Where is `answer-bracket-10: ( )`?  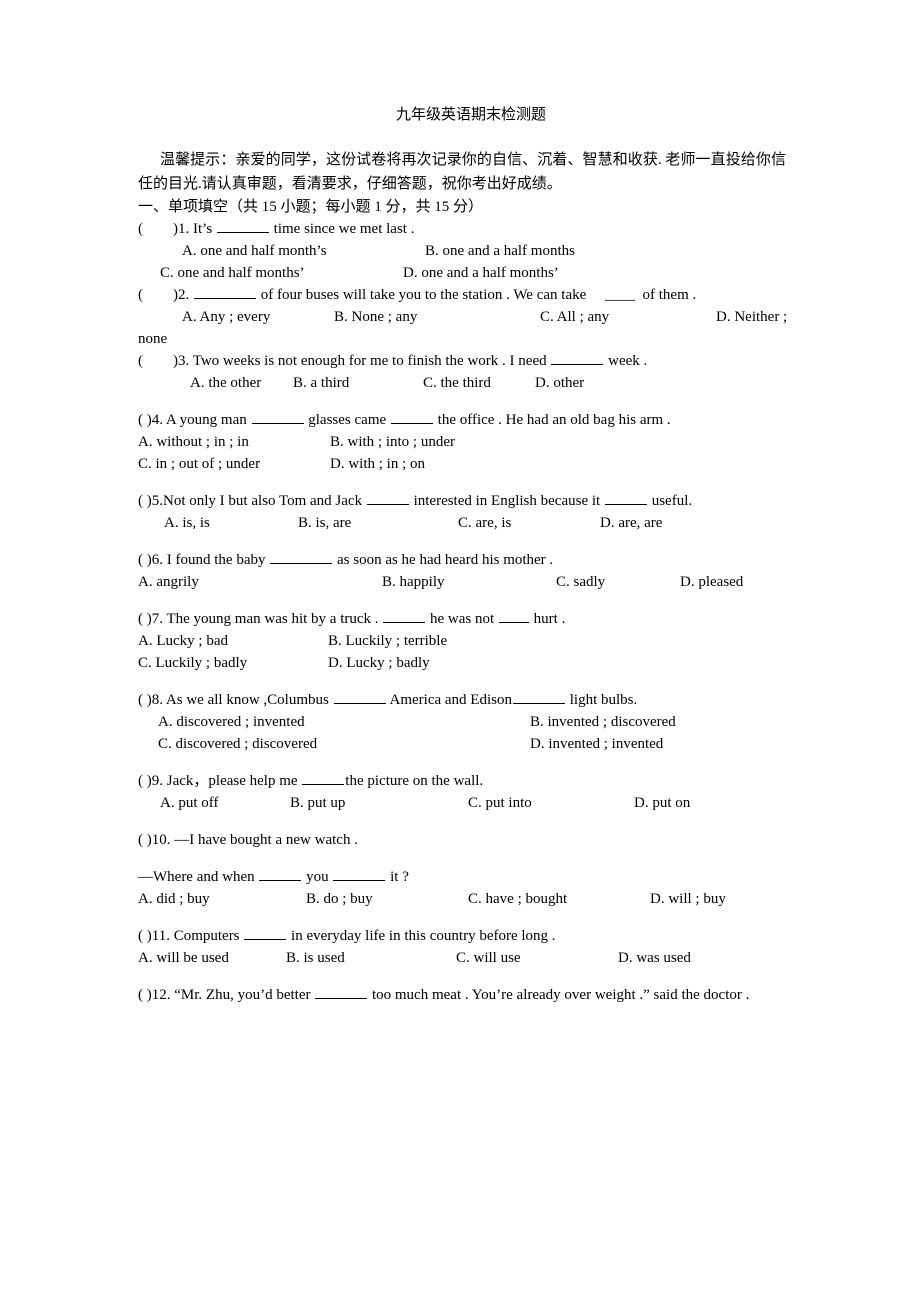
answer-bracket-10: ( ) is located at coordinates (145, 840).